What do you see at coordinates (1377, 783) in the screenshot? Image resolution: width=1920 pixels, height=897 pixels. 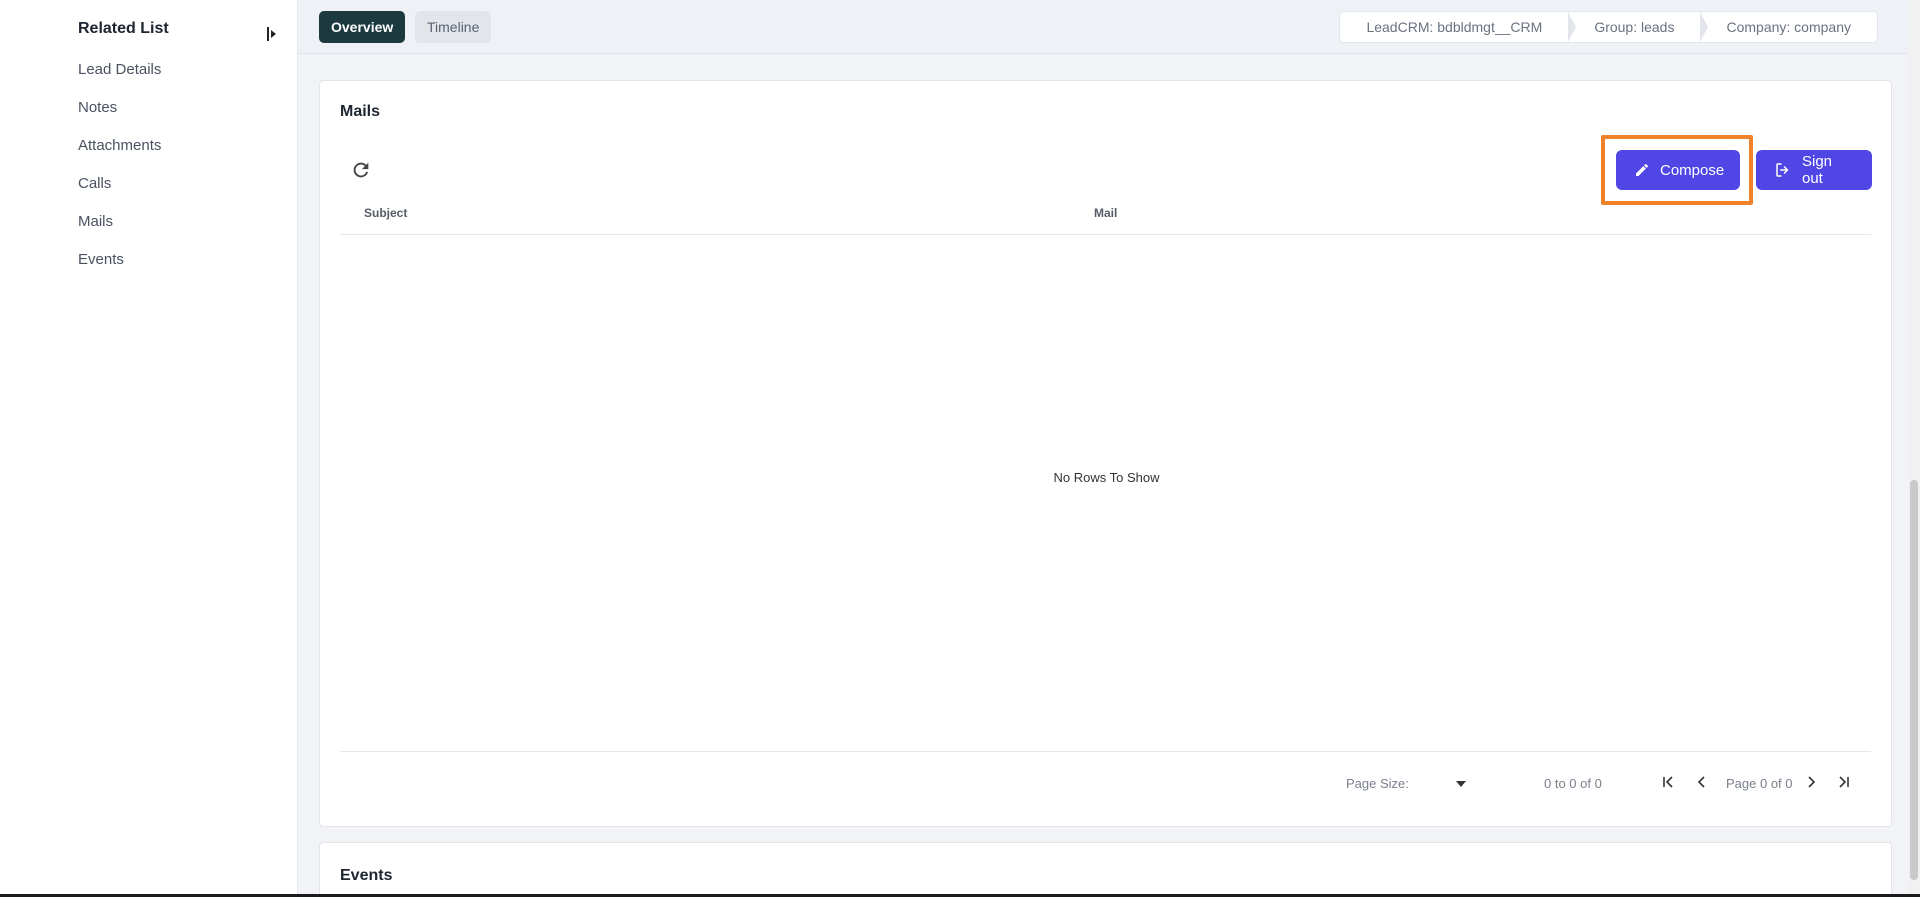 I see `page-size-label: Page Size:` at bounding box center [1377, 783].